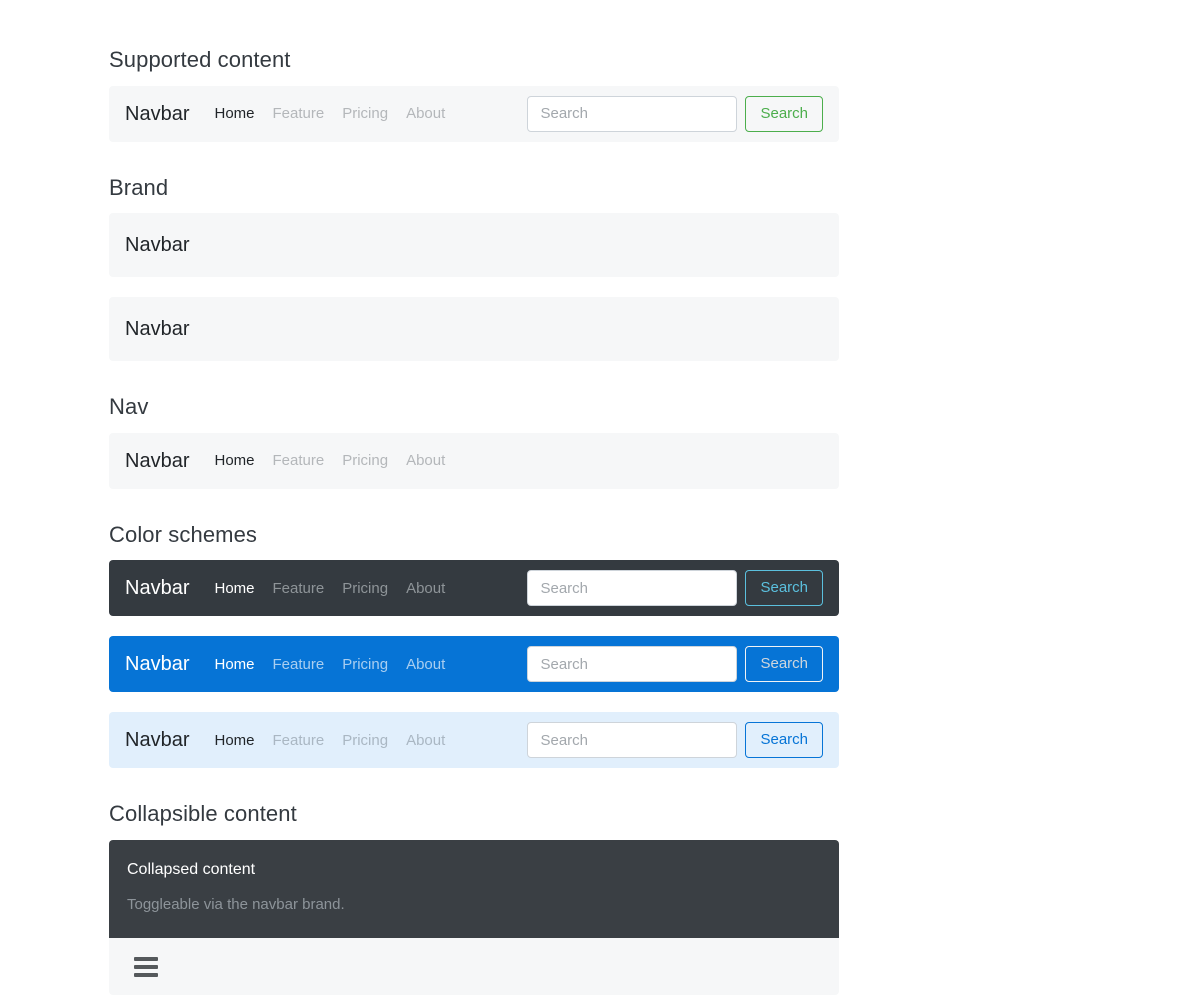 This screenshot has height=995, width=1200. Describe the element at coordinates (474, 966) in the screenshot. I see `navbar-toggler-bar` at that location.